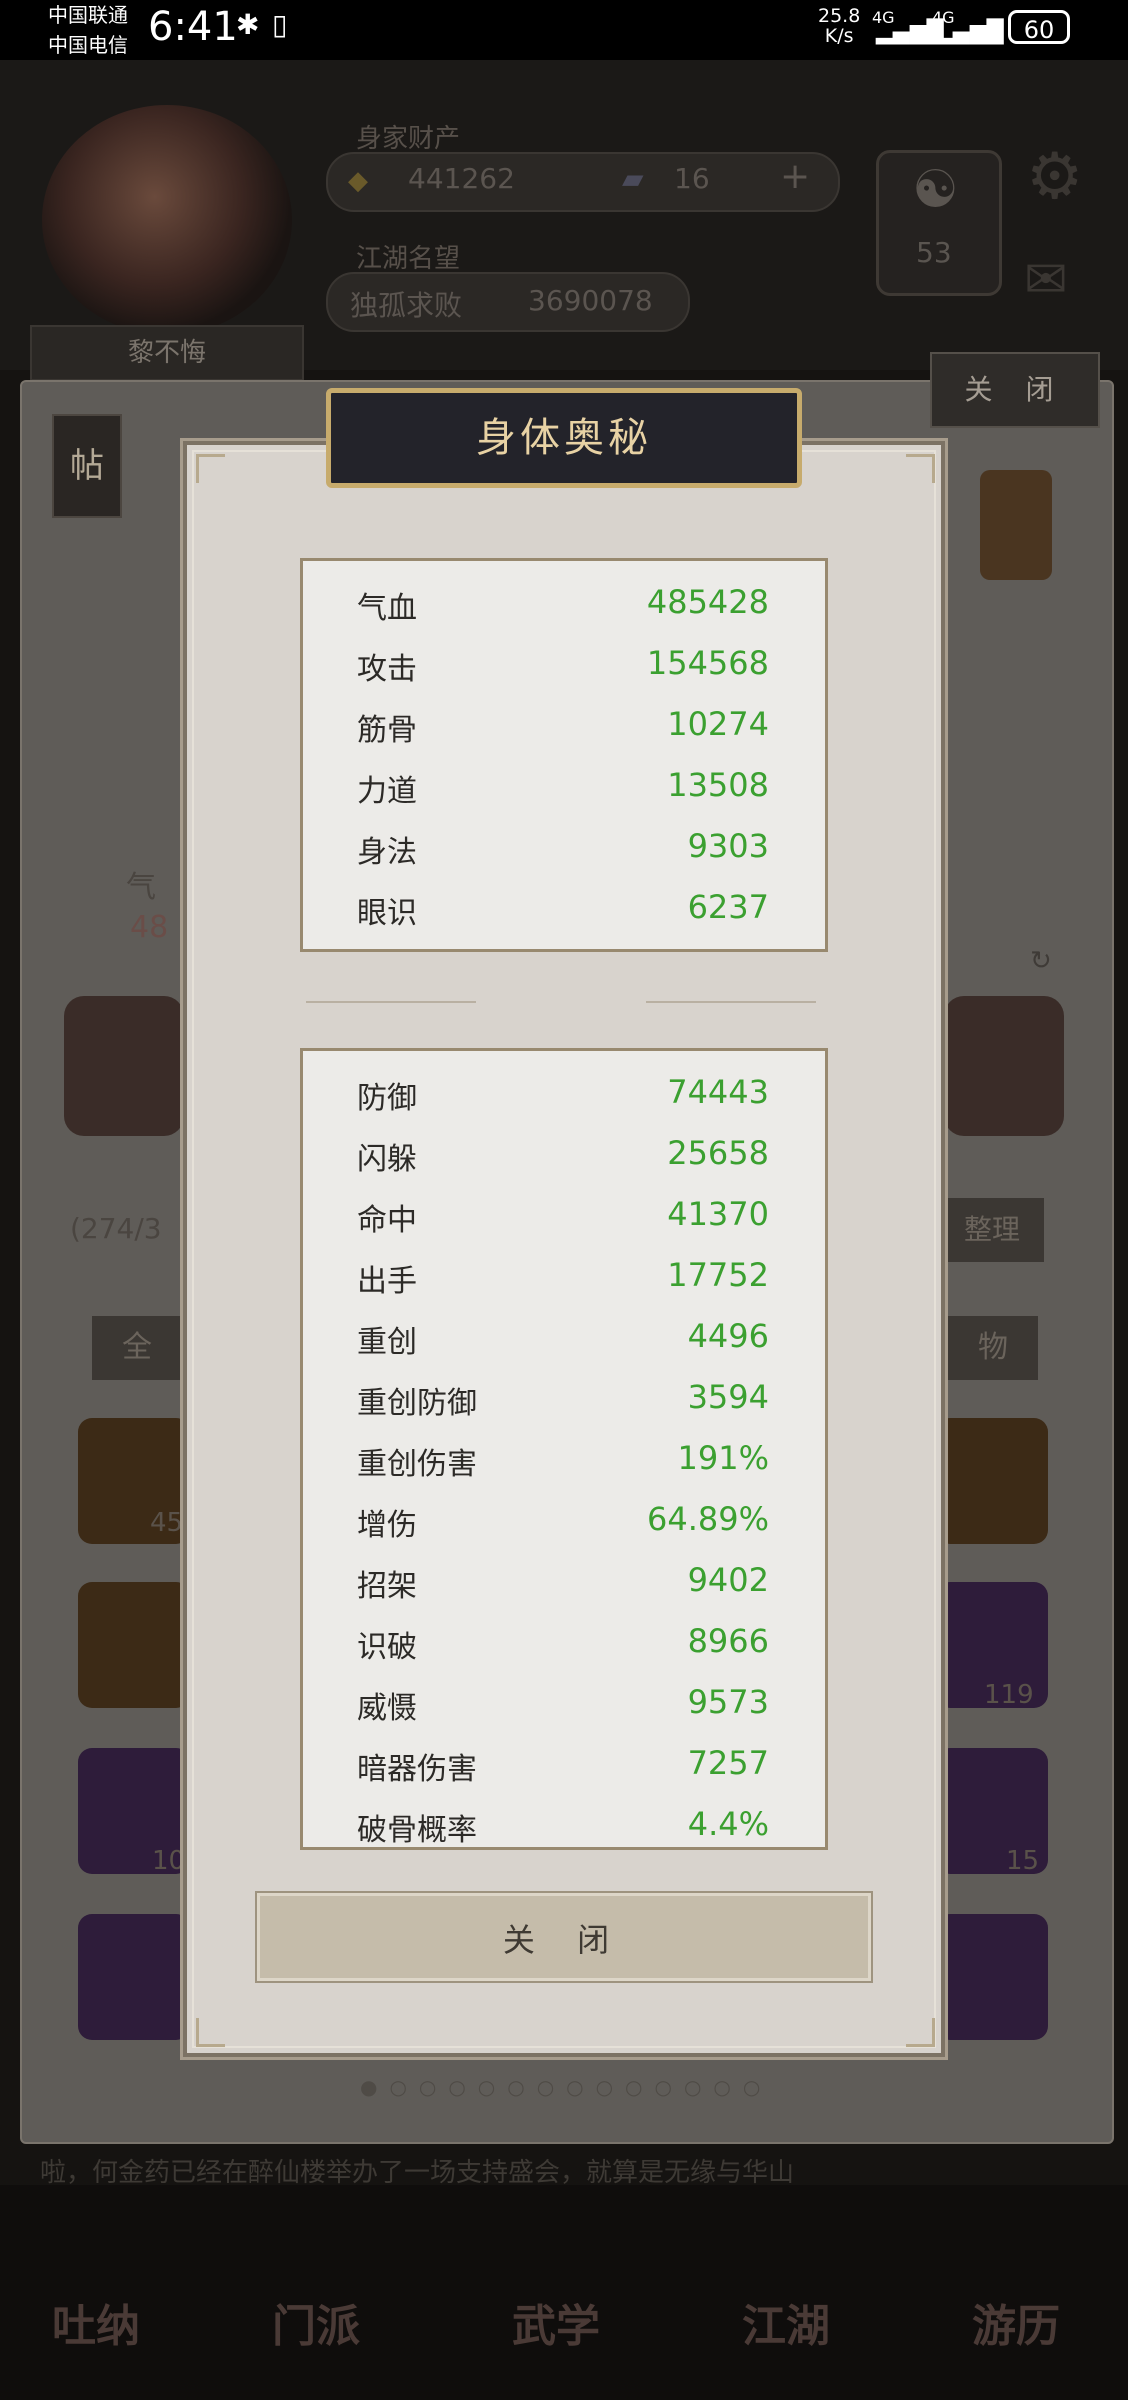 Image resolution: width=1128 pixels, height=2400 pixels. What do you see at coordinates (728, 1397) in the screenshot?
I see `stat-value: 3594` at bounding box center [728, 1397].